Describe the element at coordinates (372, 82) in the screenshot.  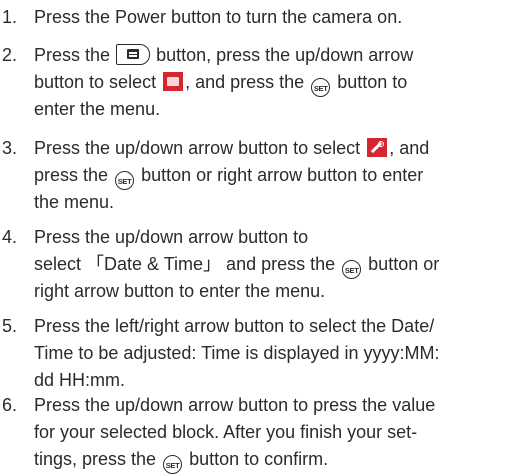
I see `text-run: button to` at that location.